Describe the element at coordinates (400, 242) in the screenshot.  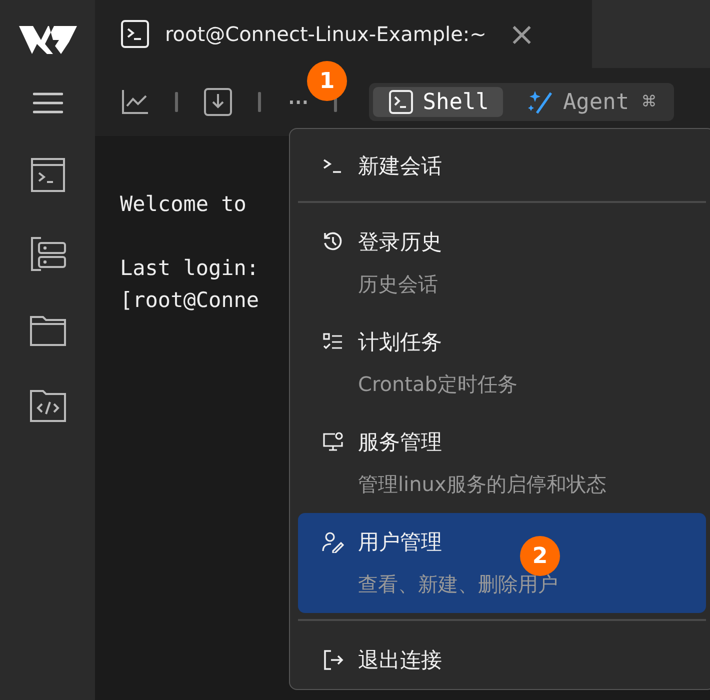
I see `menu-item-title: 登录历史` at that location.